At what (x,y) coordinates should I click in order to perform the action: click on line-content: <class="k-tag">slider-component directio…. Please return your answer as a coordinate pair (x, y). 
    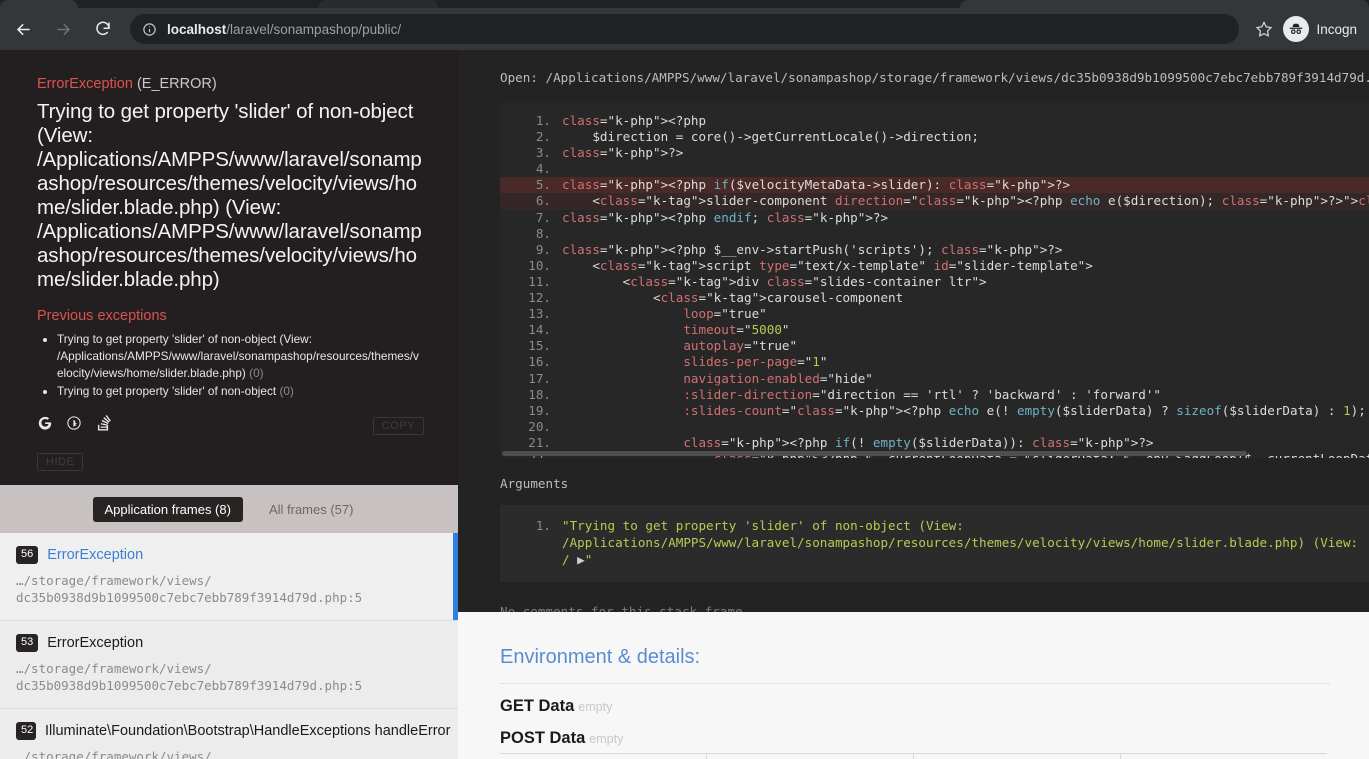
    Looking at the image, I should click on (965, 201).